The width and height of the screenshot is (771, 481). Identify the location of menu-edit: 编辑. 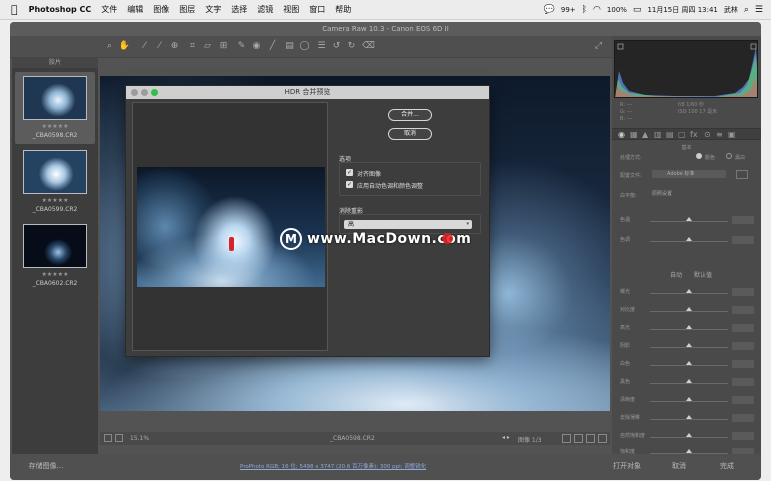
(135, 9).